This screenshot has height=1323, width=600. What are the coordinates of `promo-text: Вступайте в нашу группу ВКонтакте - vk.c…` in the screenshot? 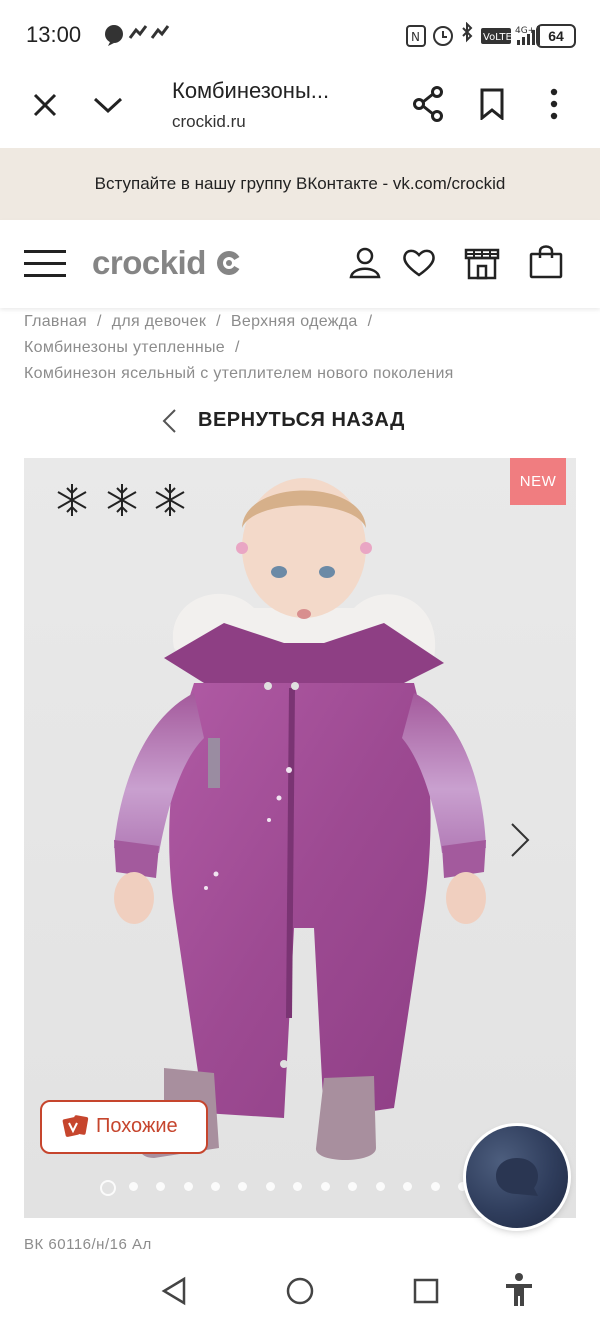 It's located at (300, 183).